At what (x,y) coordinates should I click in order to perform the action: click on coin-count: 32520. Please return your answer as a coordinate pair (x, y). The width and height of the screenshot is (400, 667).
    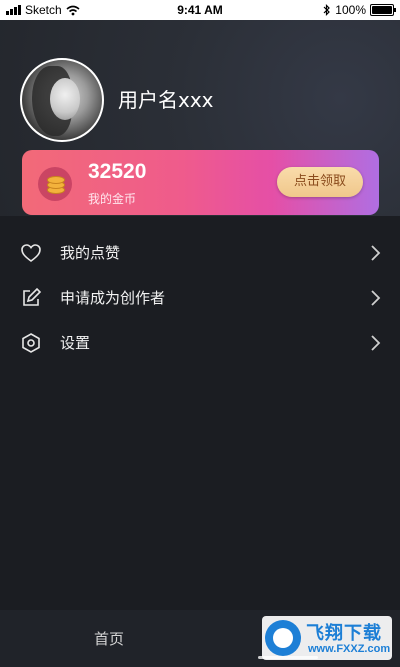
    Looking at the image, I should click on (117, 171).